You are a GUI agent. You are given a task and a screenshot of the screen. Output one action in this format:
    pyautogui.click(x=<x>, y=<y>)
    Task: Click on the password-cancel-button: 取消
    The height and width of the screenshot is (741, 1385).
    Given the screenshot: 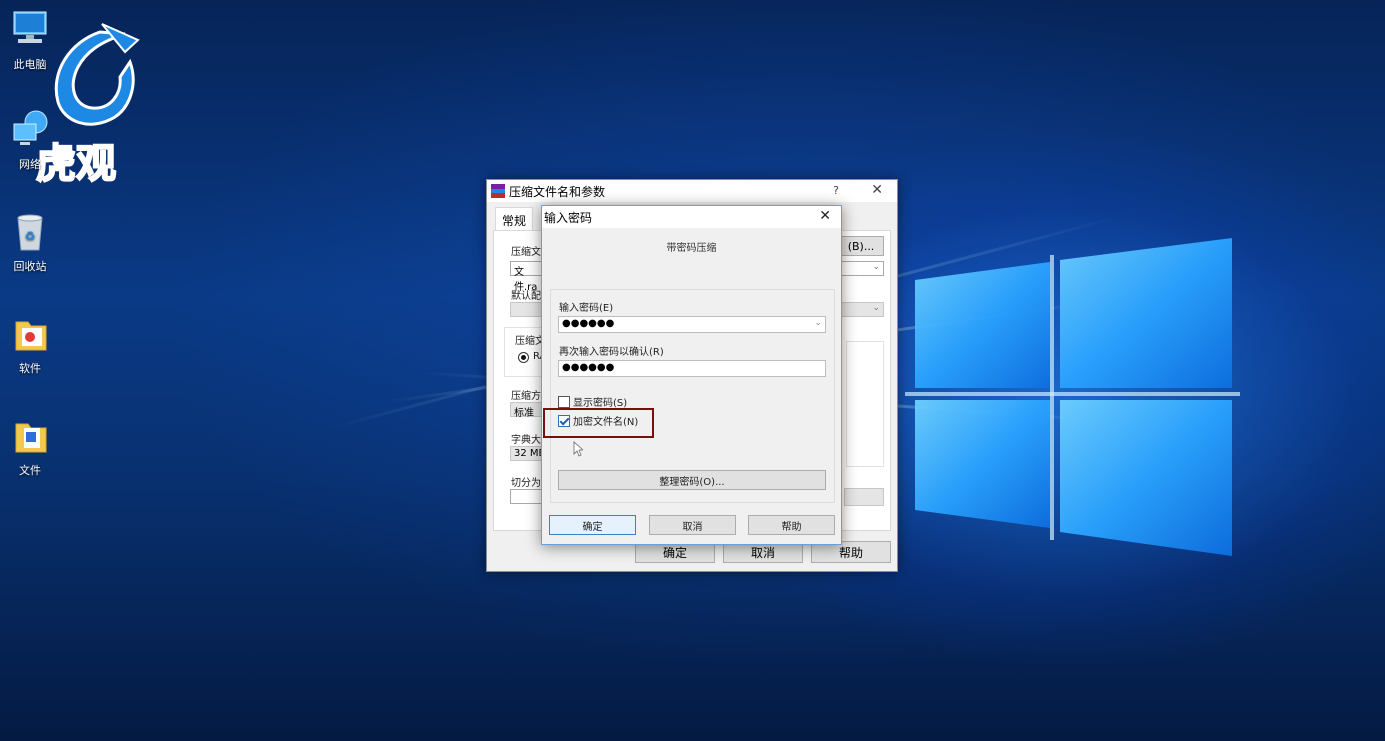 What is the action you would take?
    pyautogui.click(x=692, y=525)
    